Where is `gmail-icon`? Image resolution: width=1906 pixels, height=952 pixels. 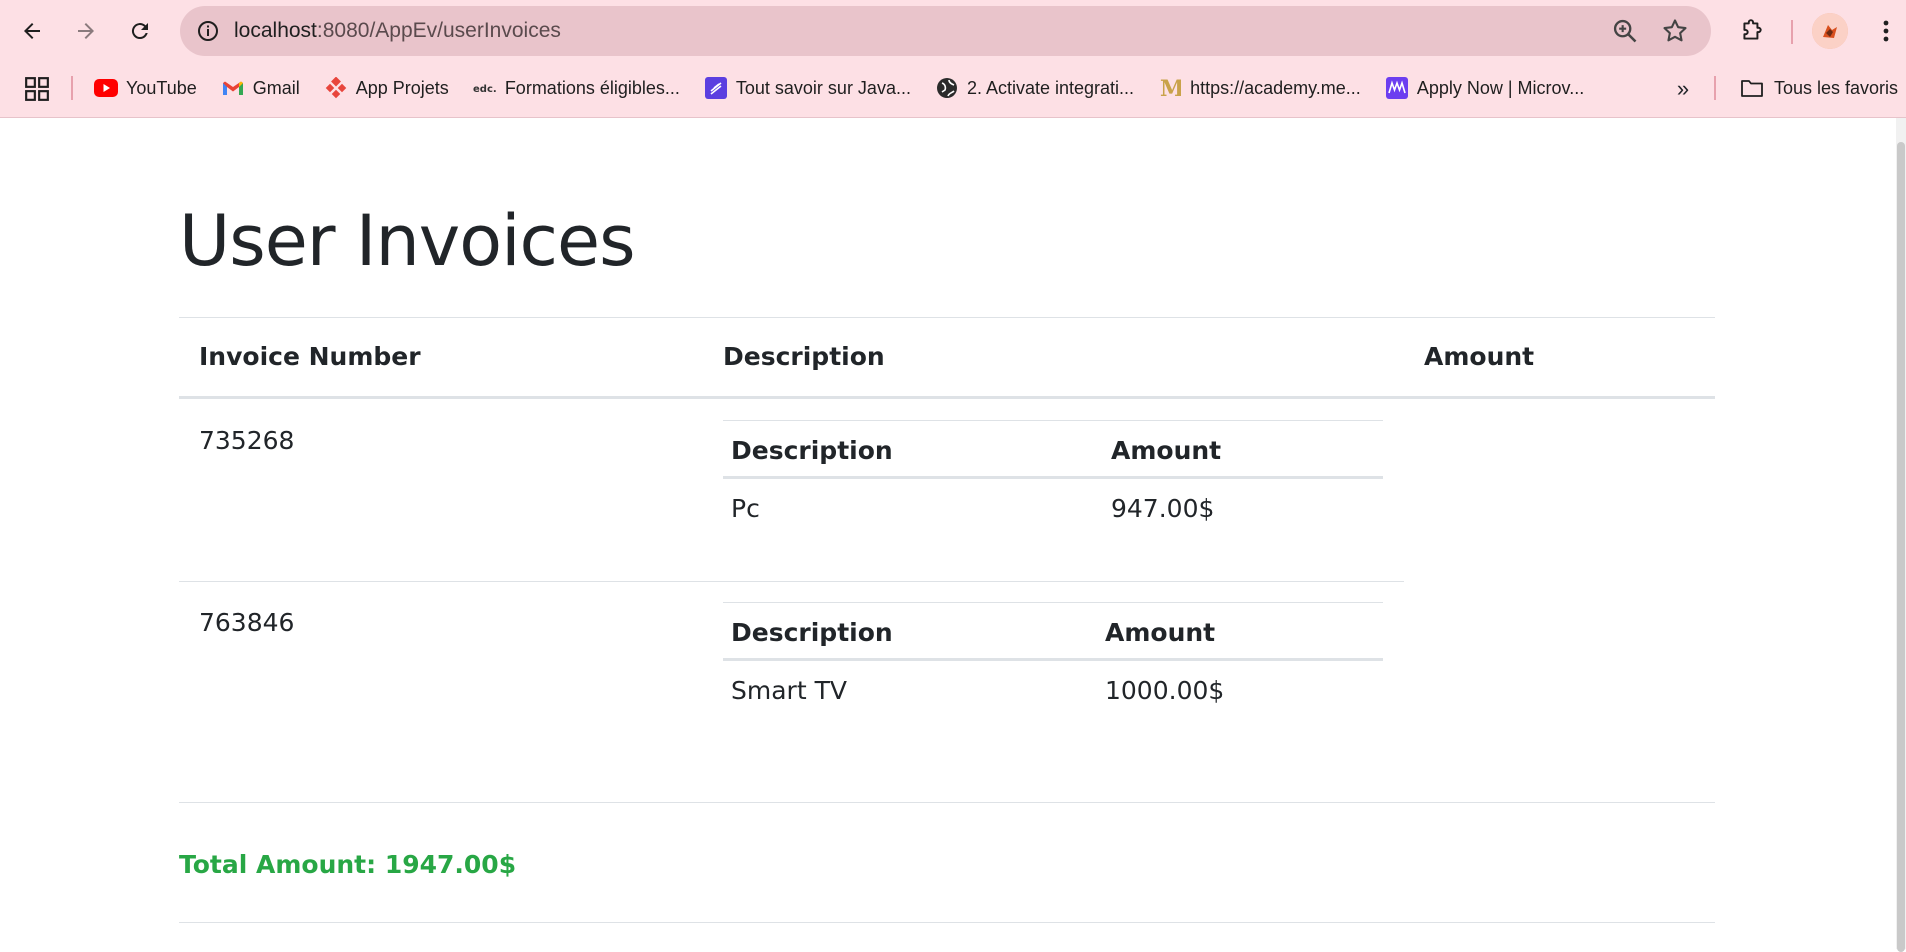 gmail-icon is located at coordinates (233, 88).